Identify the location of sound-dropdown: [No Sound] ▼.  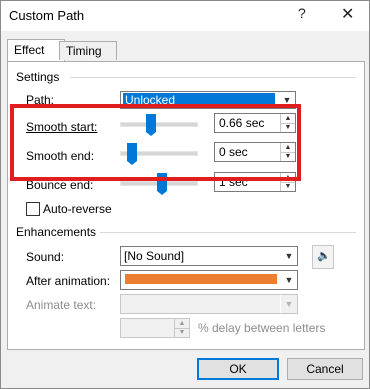
(209, 256).